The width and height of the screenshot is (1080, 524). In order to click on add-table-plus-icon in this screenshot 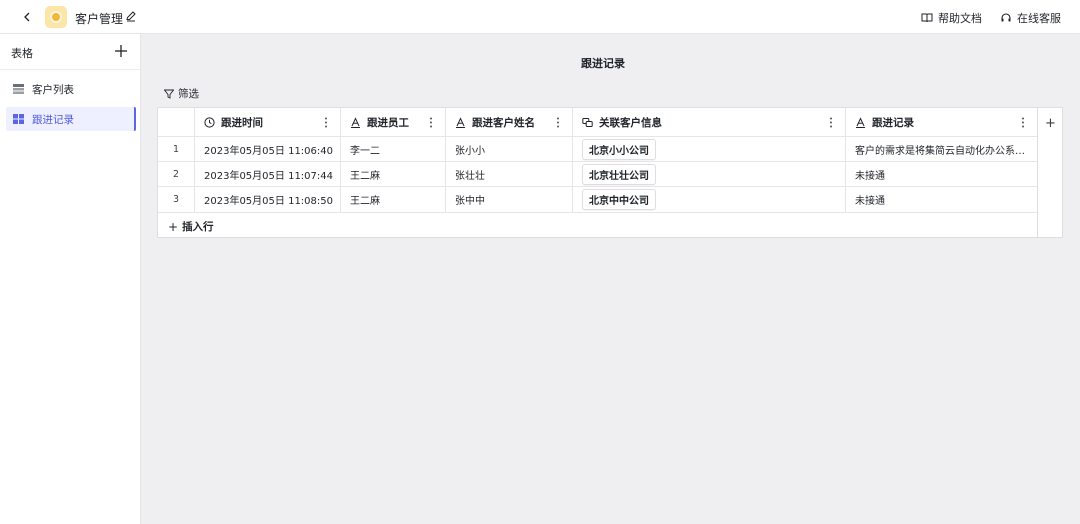, I will do `click(121, 51)`.